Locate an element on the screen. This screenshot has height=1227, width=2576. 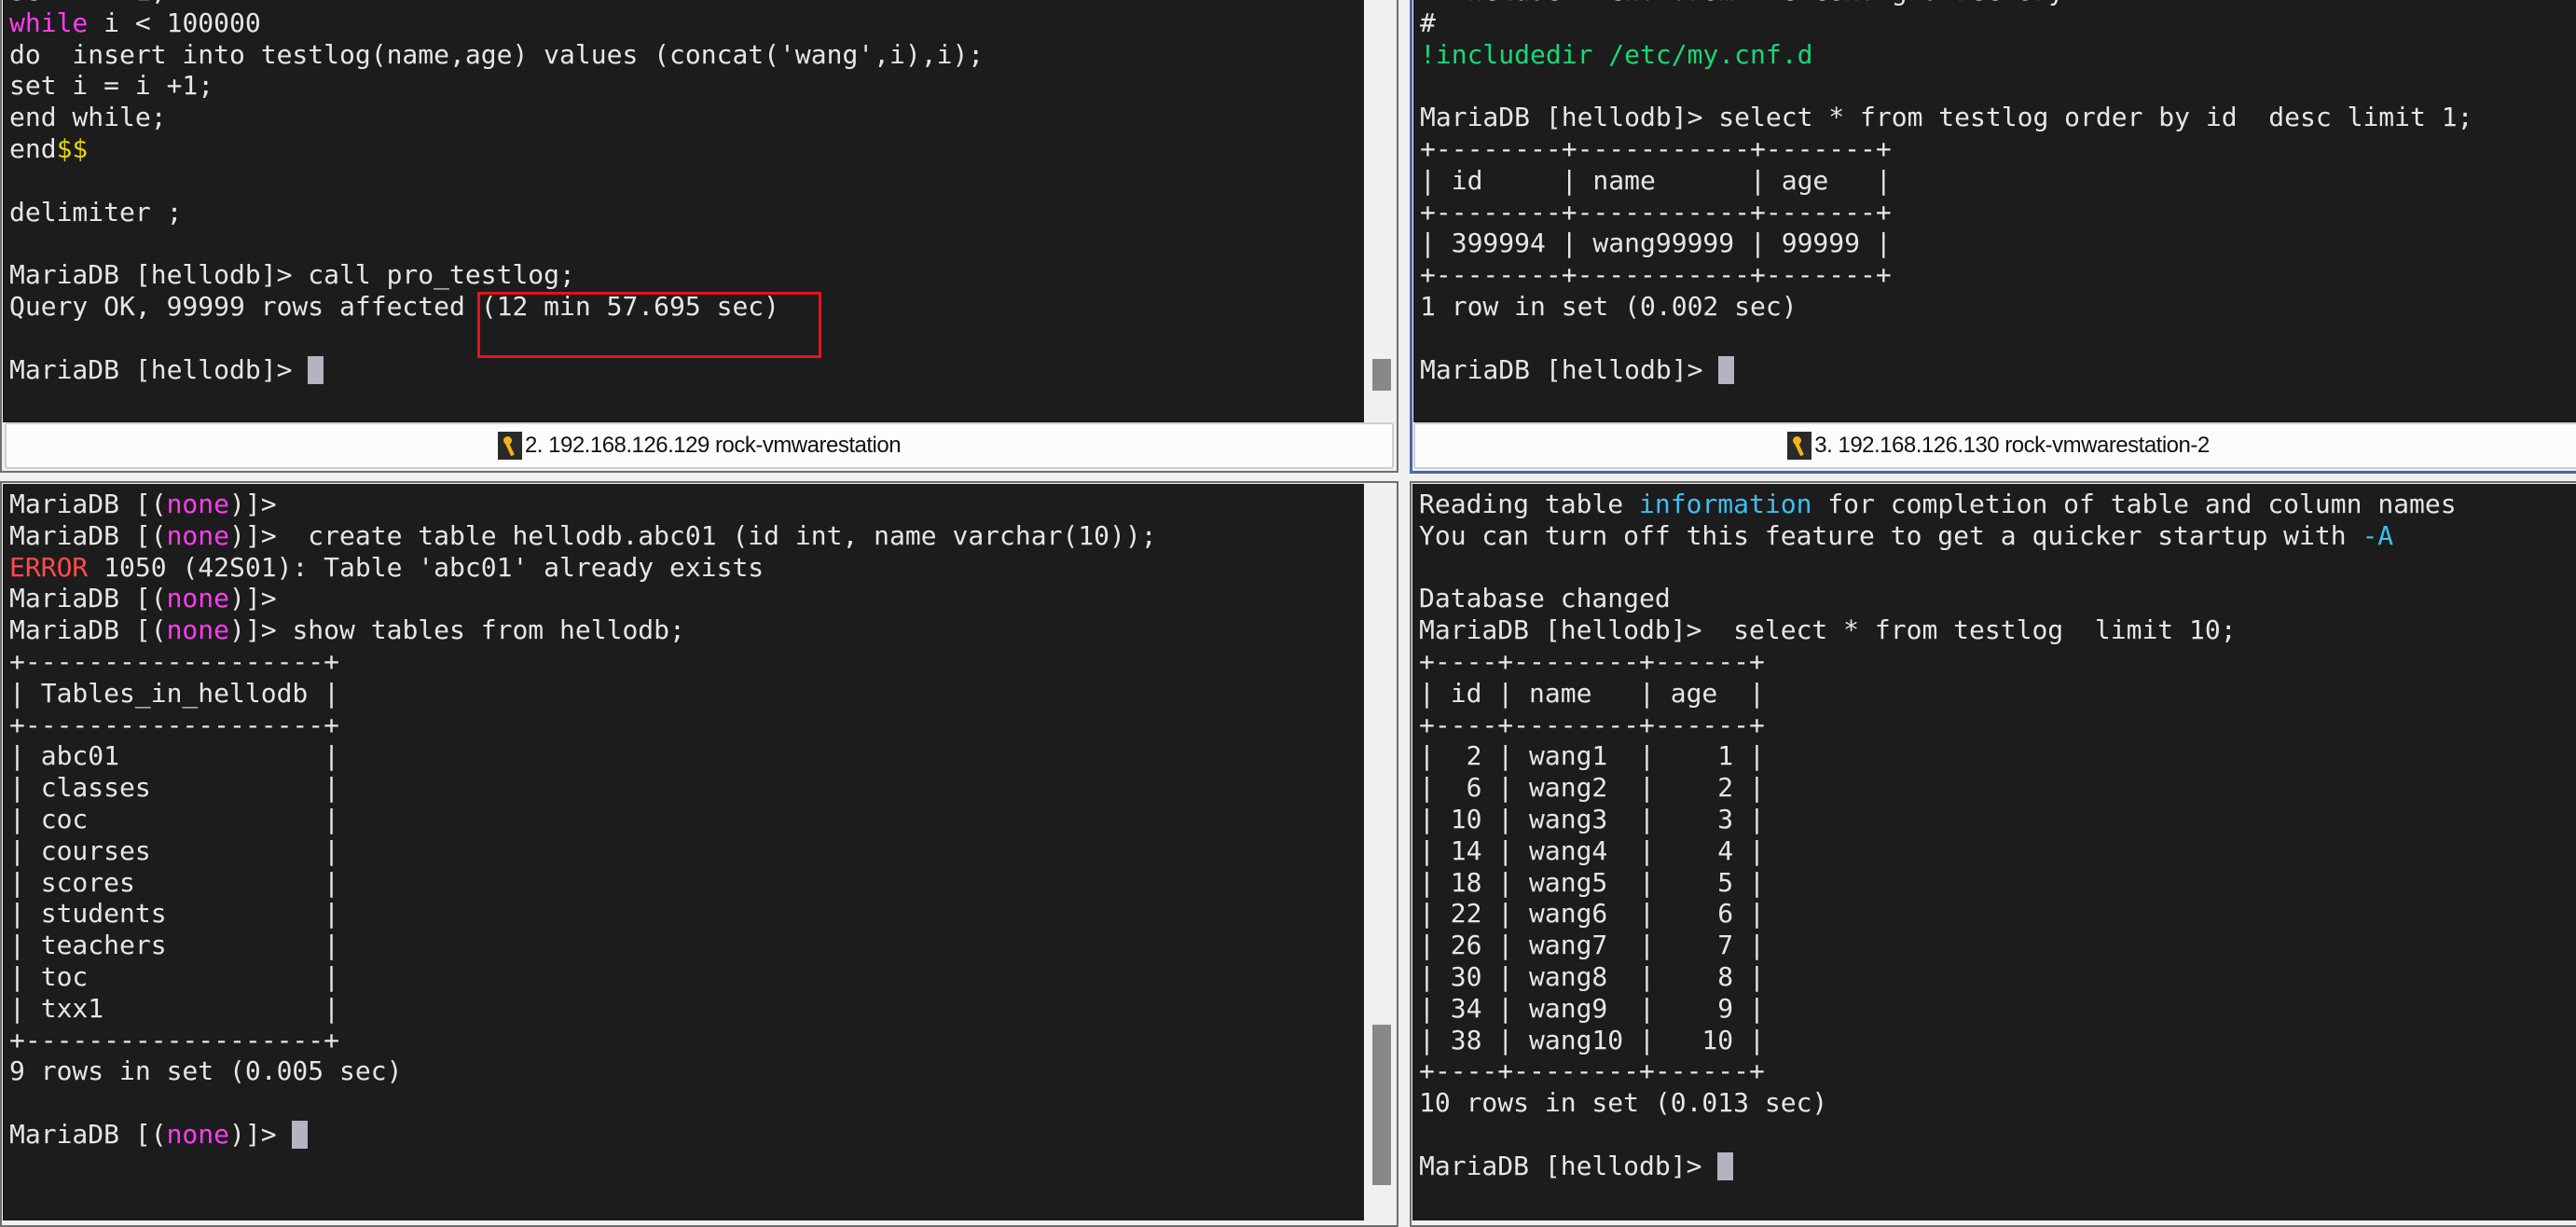
highlighted-text: while is located at coordinates (49, 22).